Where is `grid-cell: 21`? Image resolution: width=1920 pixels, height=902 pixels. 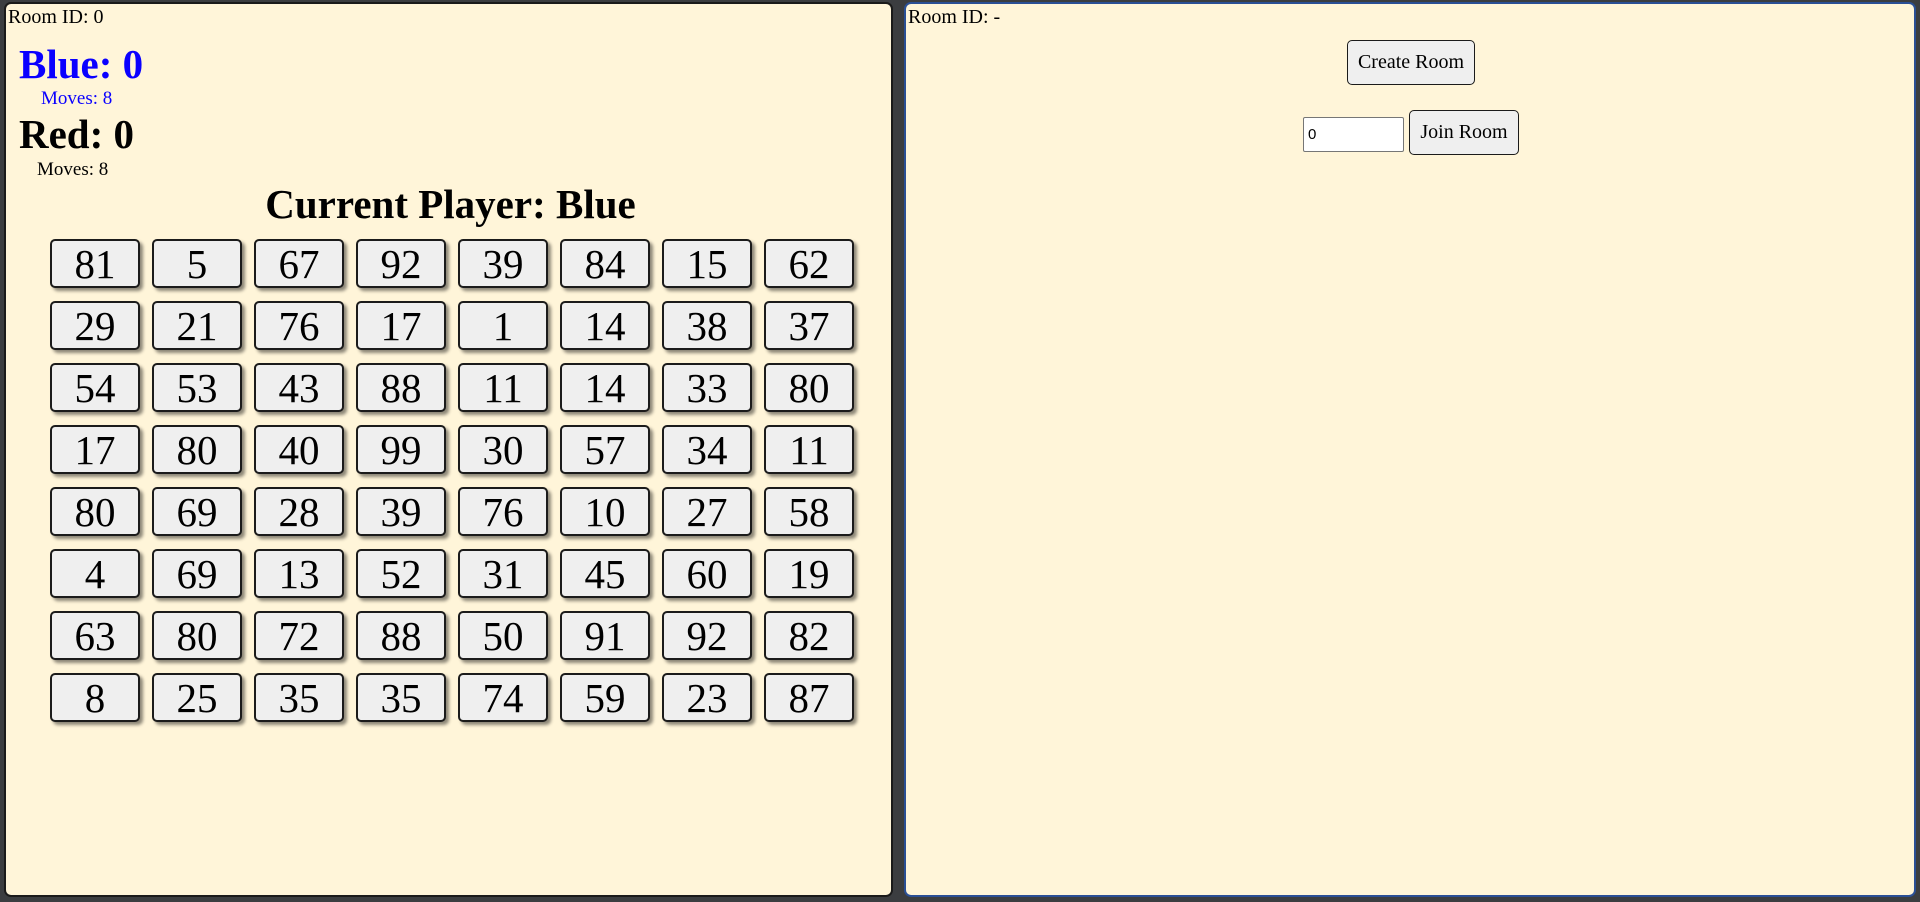
grid-cell: 21 is located at coordinates (197, 325).